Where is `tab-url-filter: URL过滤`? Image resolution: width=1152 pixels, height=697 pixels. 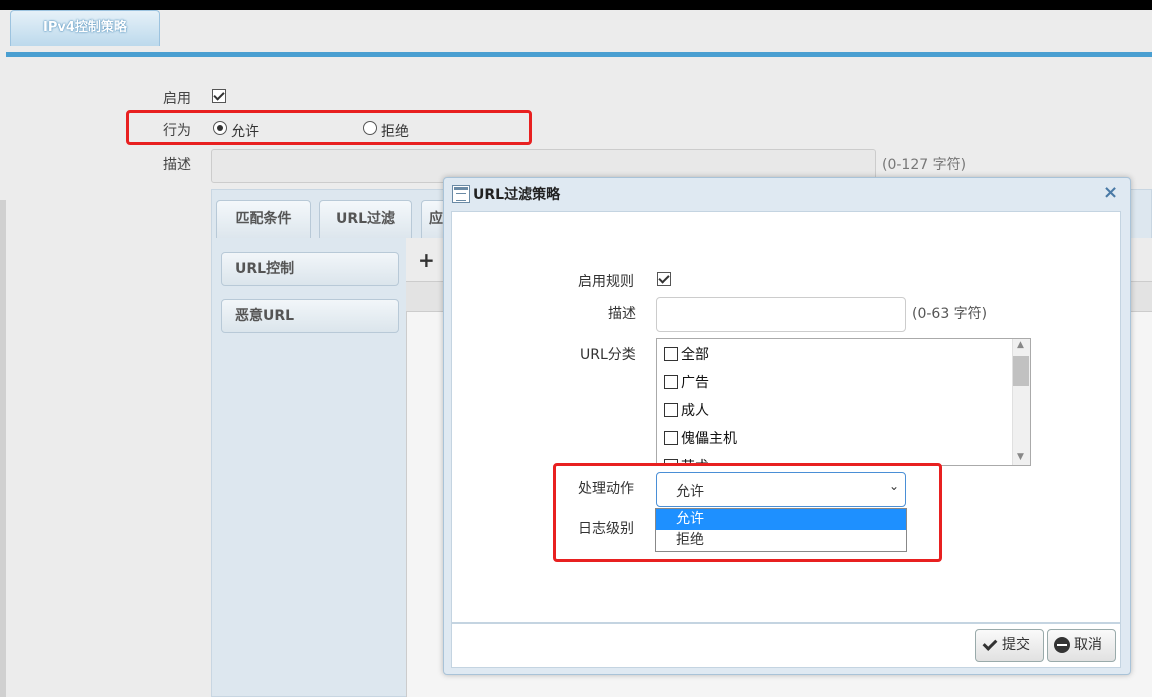
tab-url-filter: URL过滤 is located at coordinates (365, 219).